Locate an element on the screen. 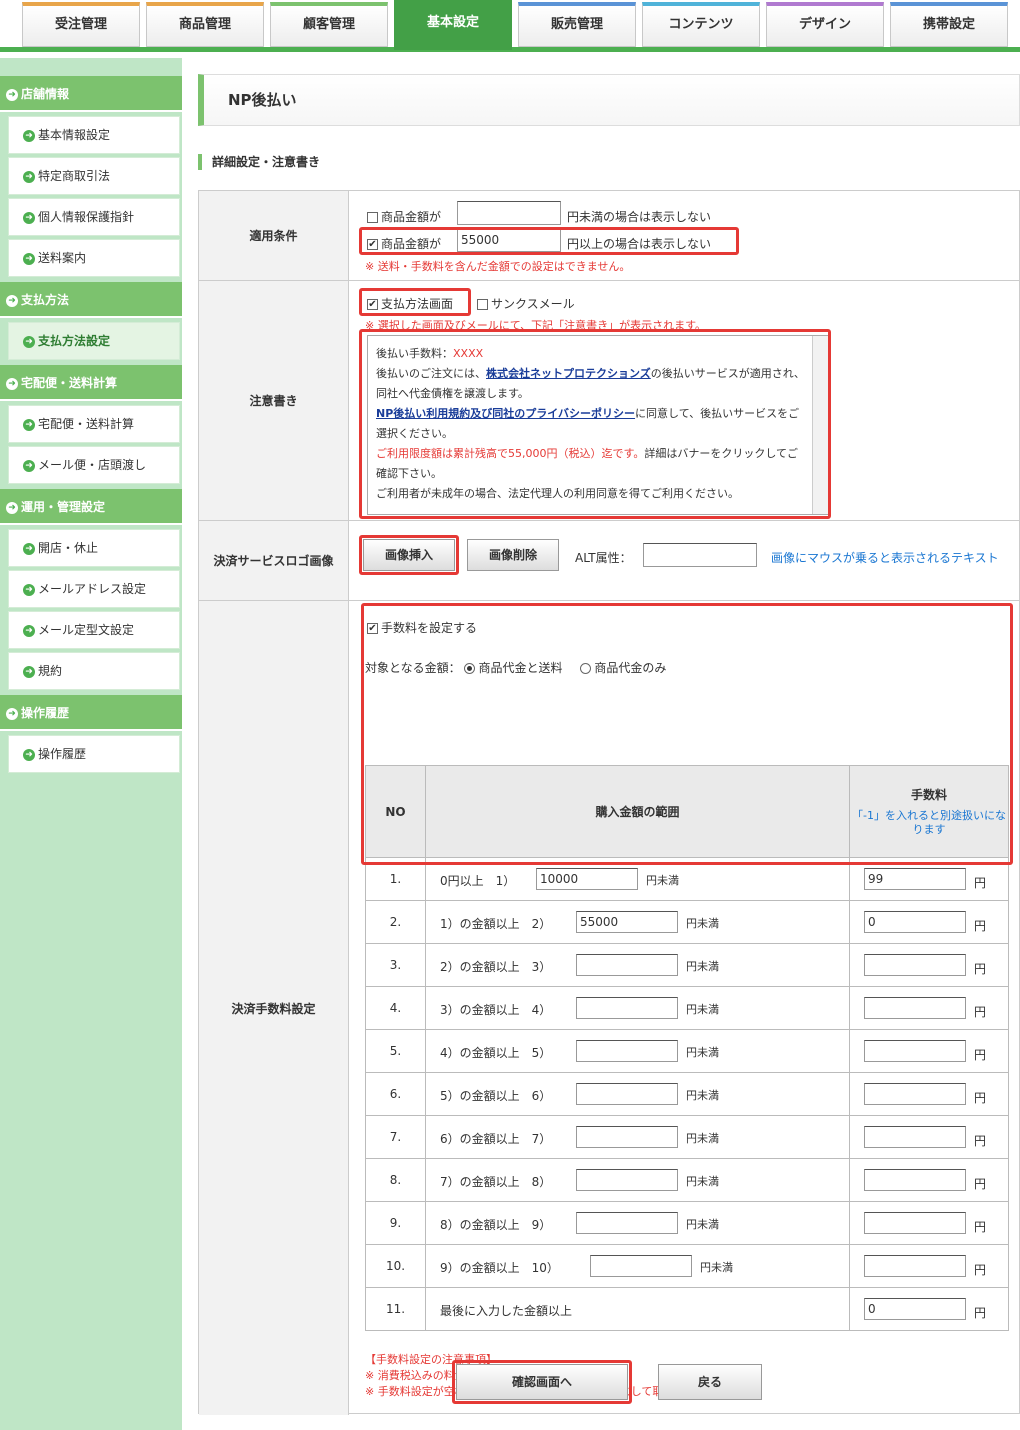  sidebar-item-4-2: ➜ メールアドレス設定 is located at coordinates (94, 589).